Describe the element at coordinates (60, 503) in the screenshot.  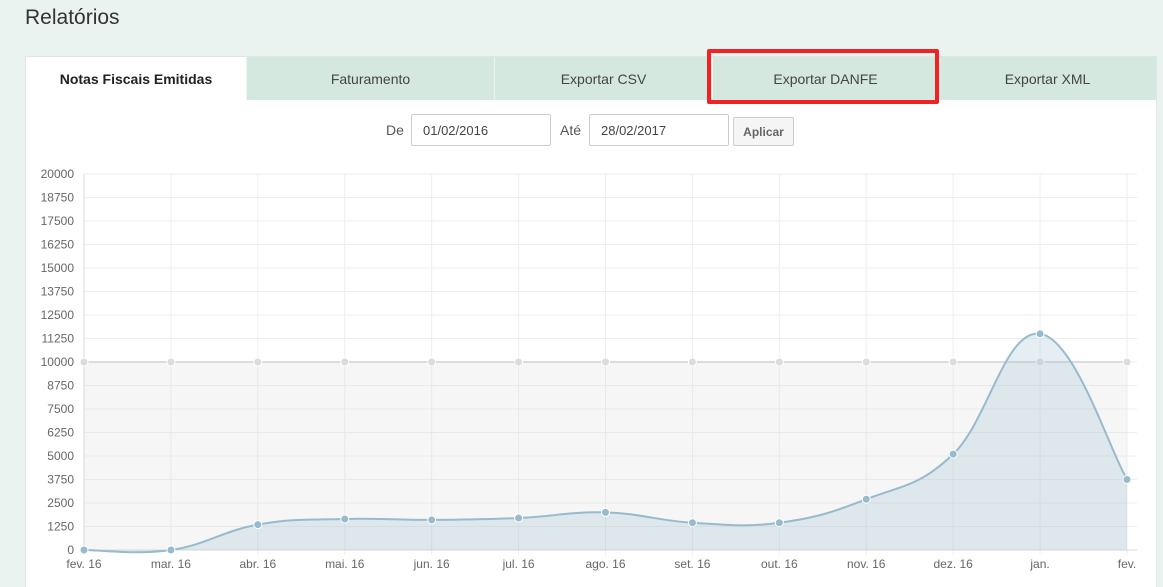
I see `y-tick-label: 2500` at that location.